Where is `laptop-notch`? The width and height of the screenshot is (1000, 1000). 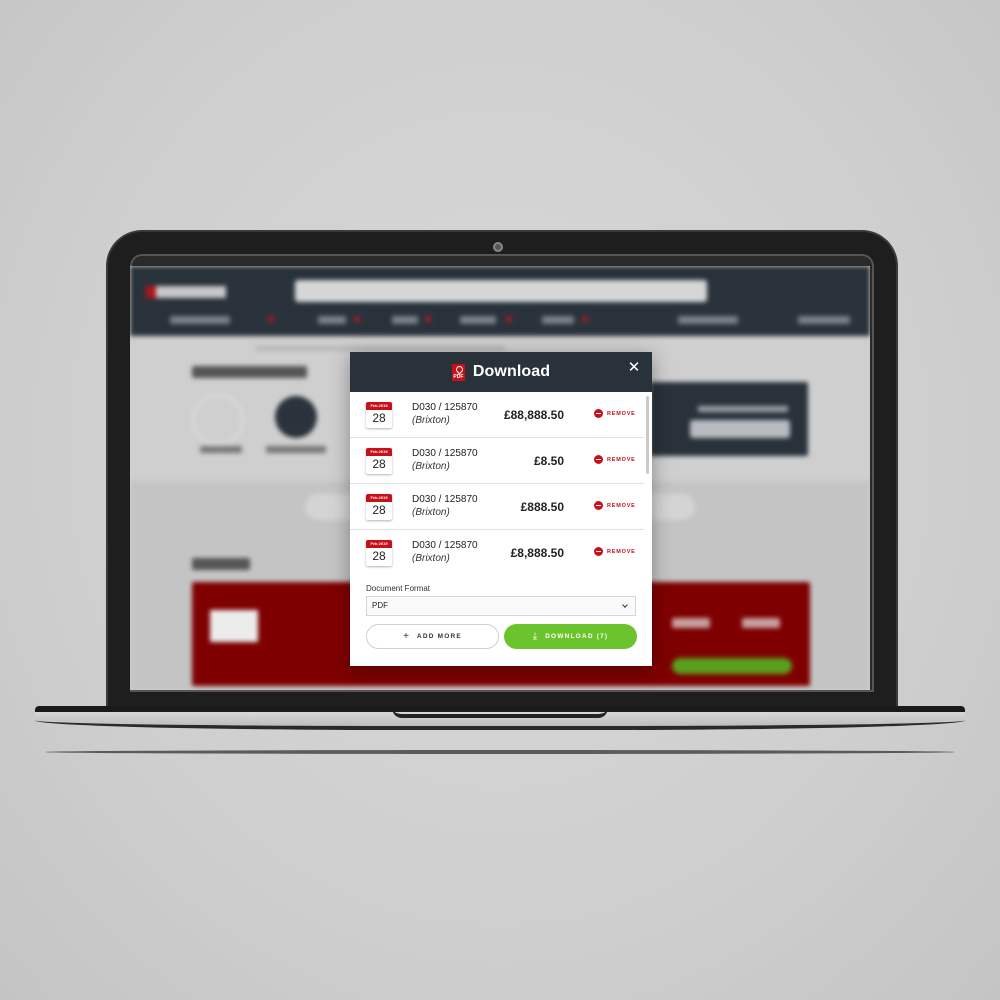 laptop-notch is located at coordinates (500, 713).